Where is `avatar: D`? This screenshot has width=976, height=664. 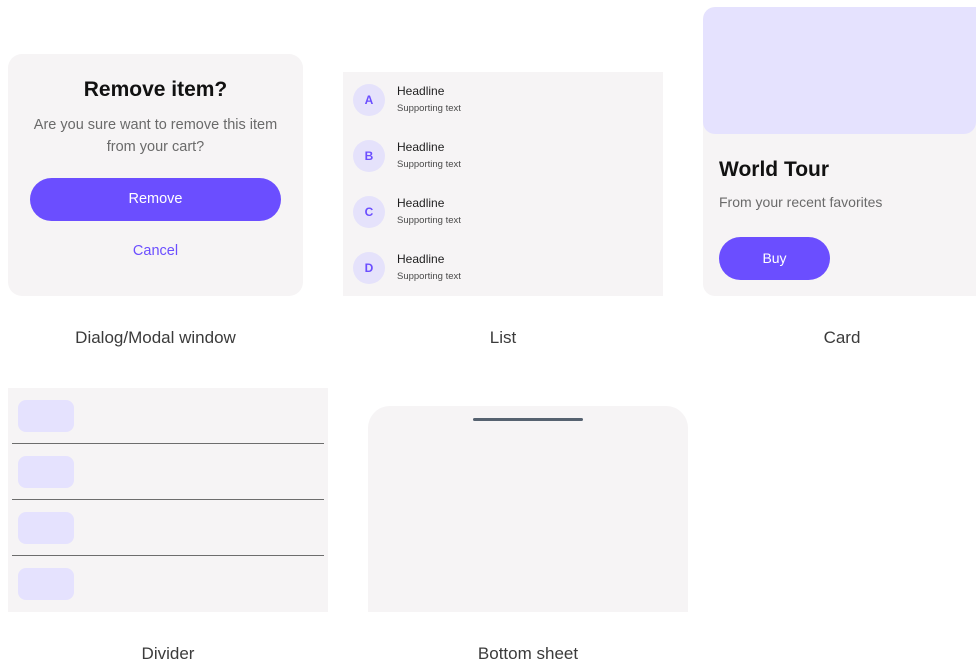 avatar: D is located at coordinates (369, 268).